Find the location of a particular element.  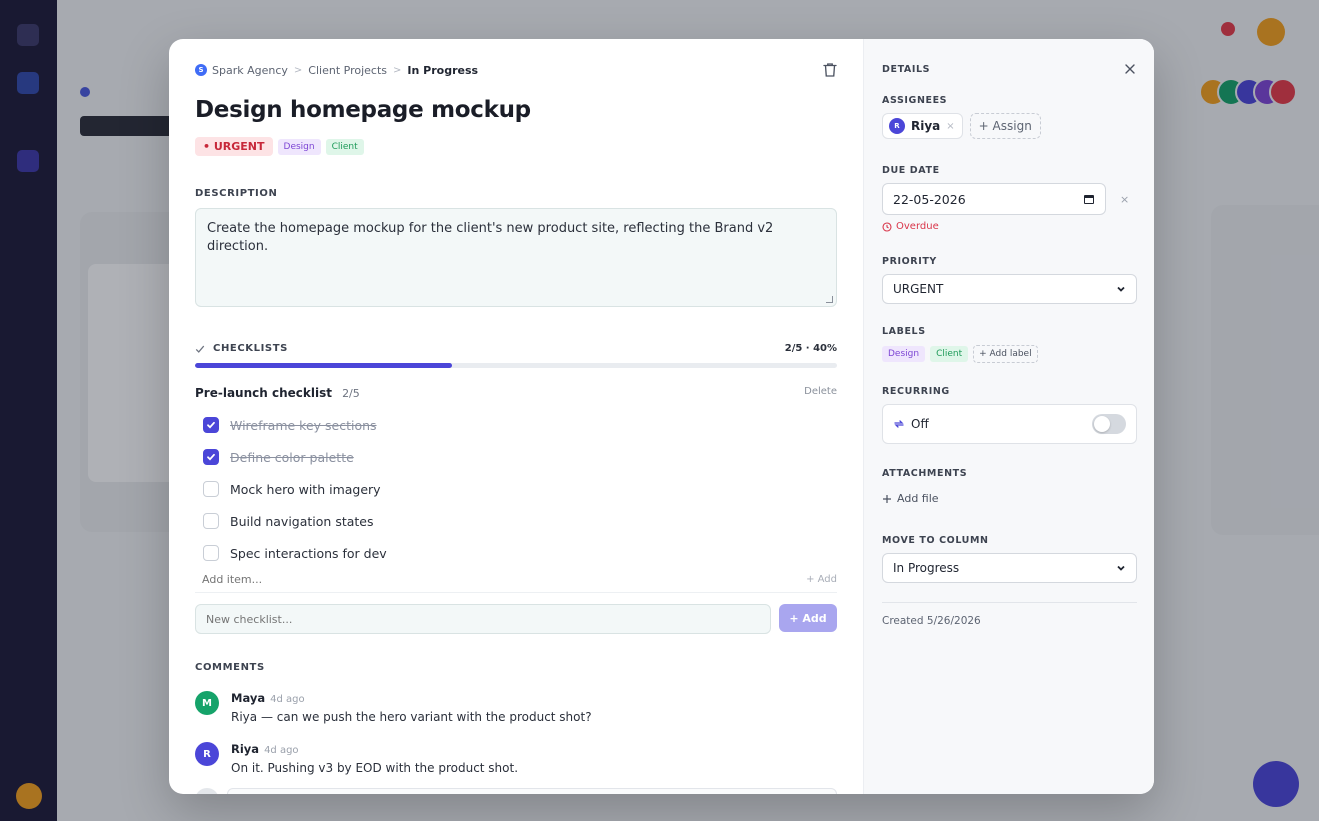

clear-date-icon: × is located at coordinates (1124, 199).